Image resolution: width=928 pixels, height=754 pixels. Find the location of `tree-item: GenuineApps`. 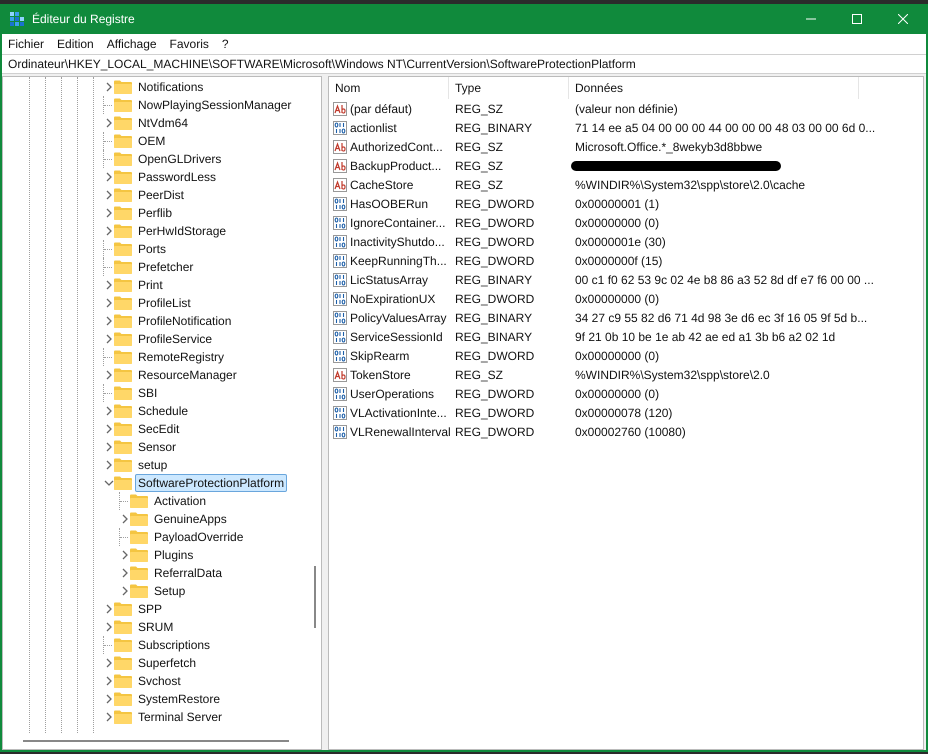

tree-item: GenuineApps is located at coordinates (190, 519).